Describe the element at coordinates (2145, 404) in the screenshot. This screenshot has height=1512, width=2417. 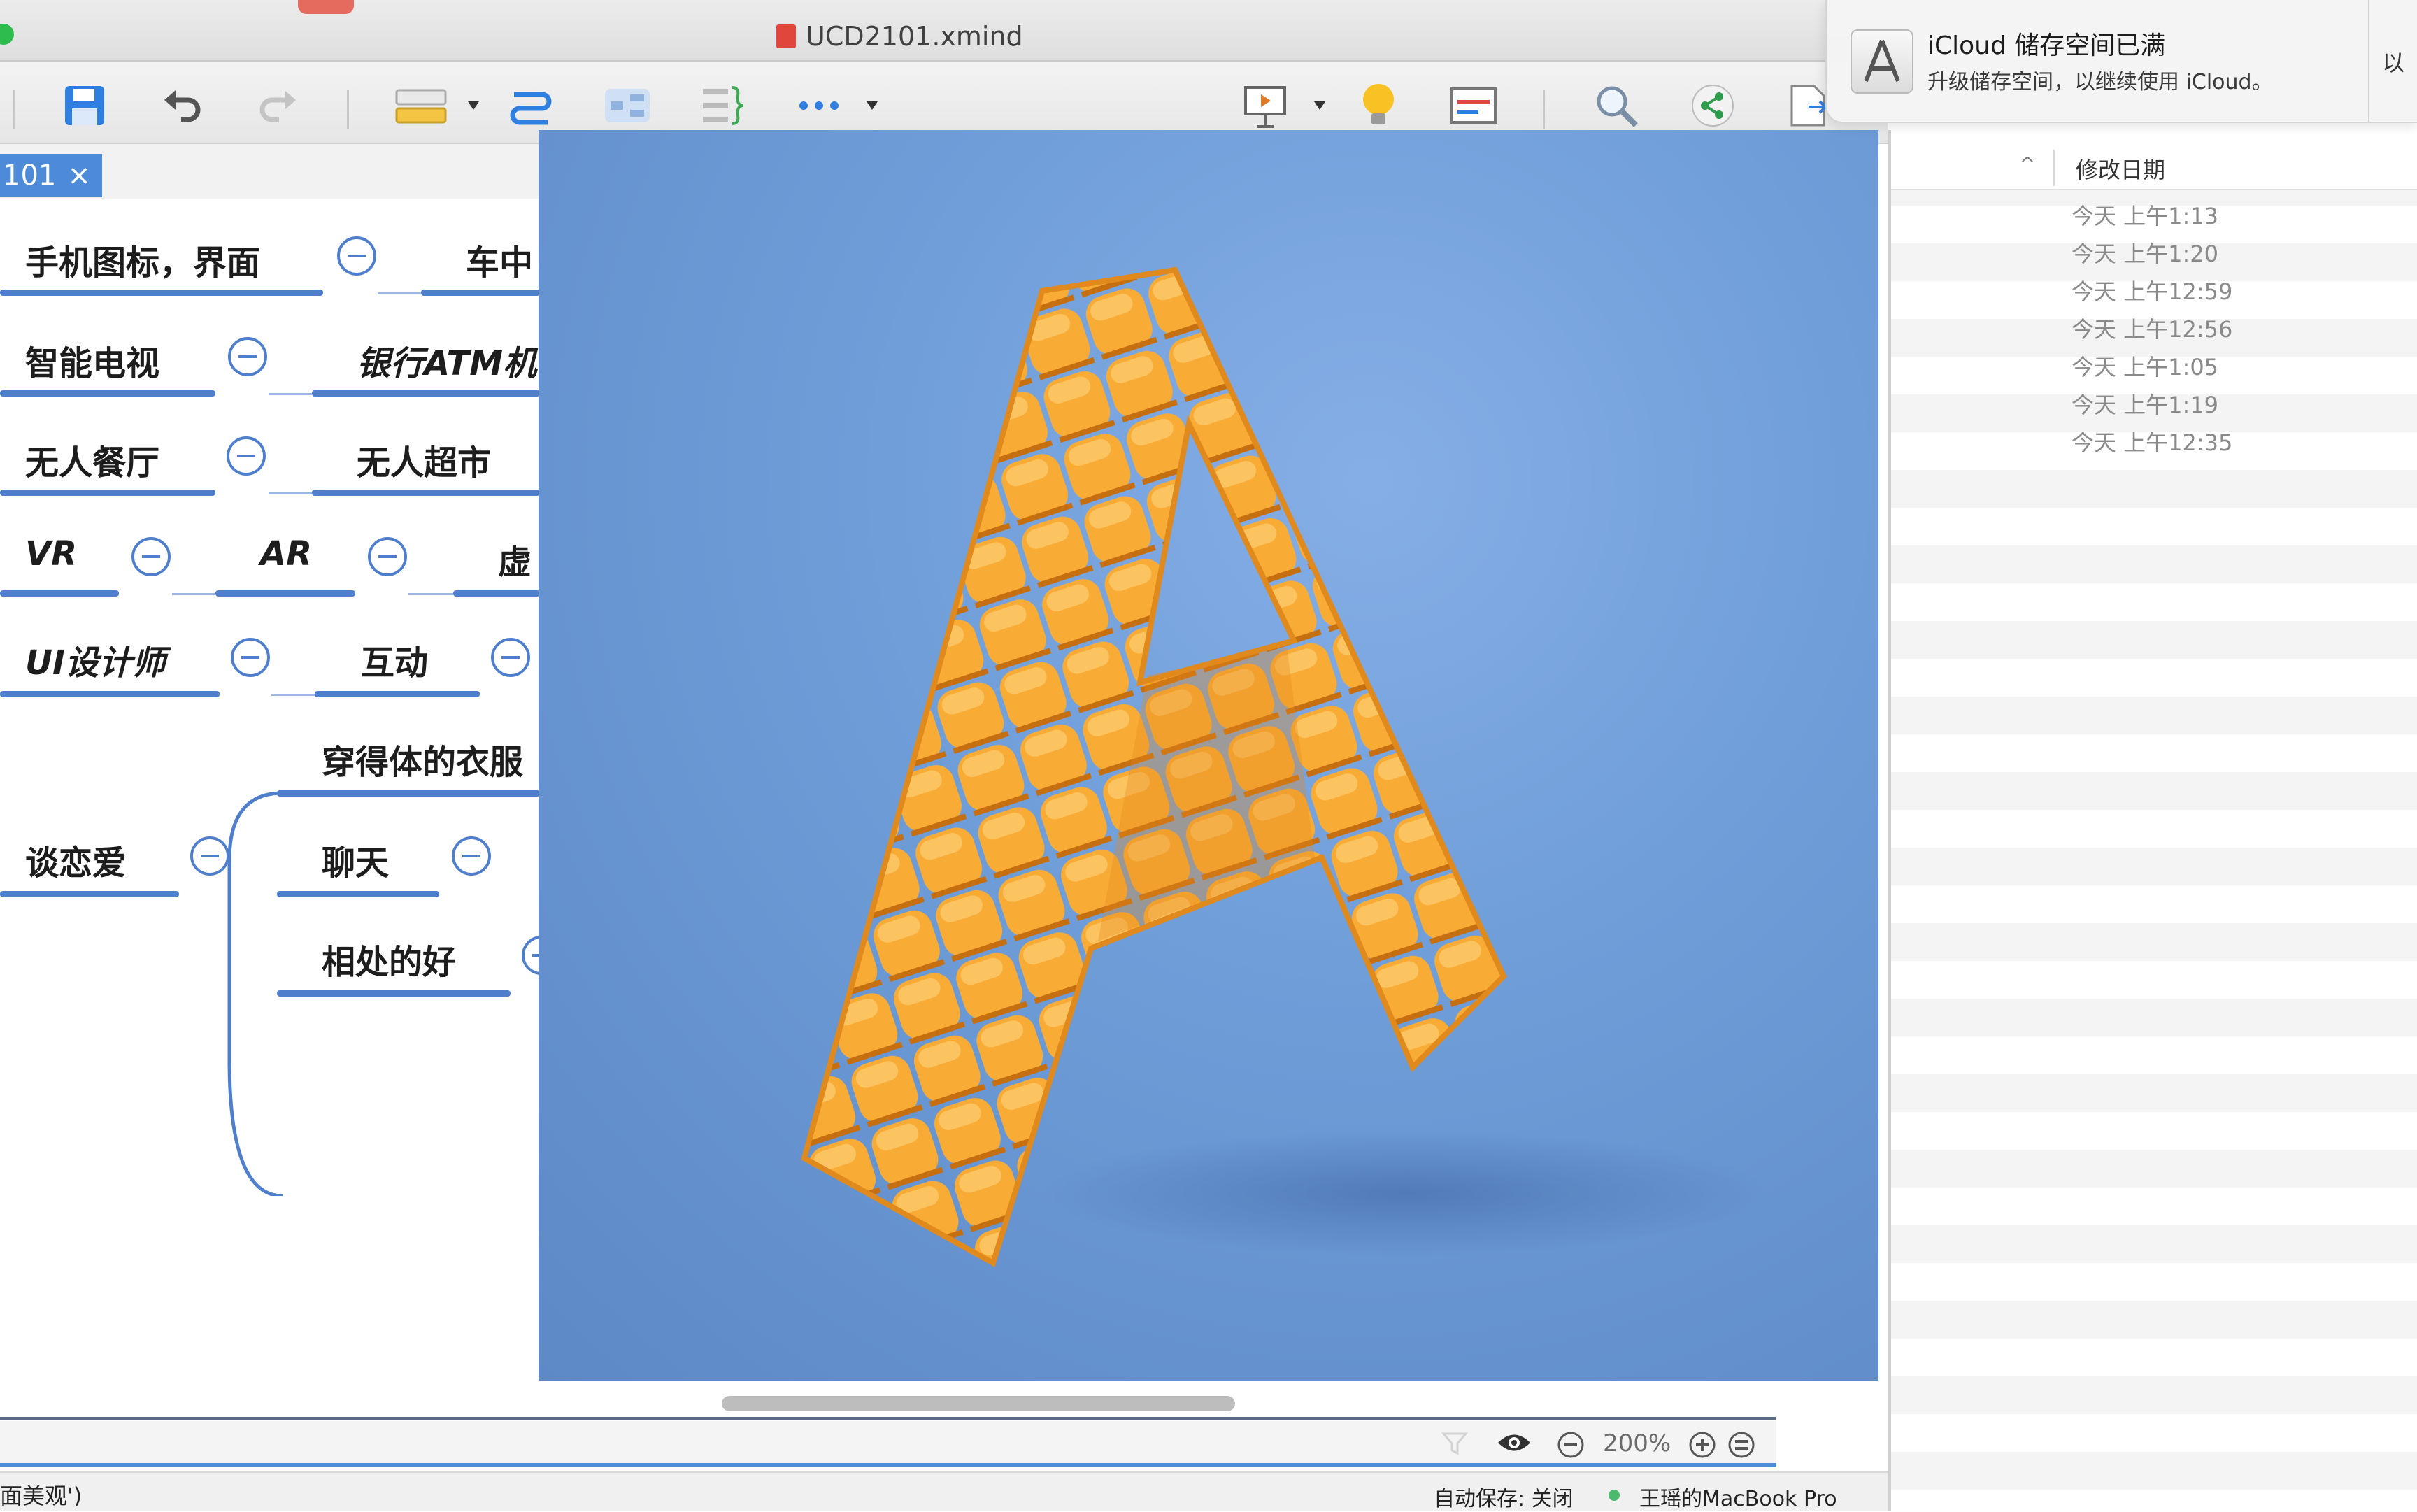
I see `file-modified-date: 今天 上午1:19` at that location.